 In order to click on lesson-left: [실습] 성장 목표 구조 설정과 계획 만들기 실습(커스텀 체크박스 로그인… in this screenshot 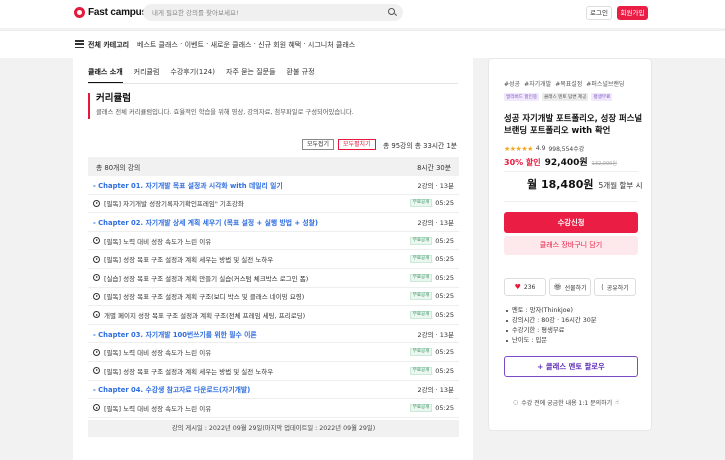, I will do `click(200, 278)`.